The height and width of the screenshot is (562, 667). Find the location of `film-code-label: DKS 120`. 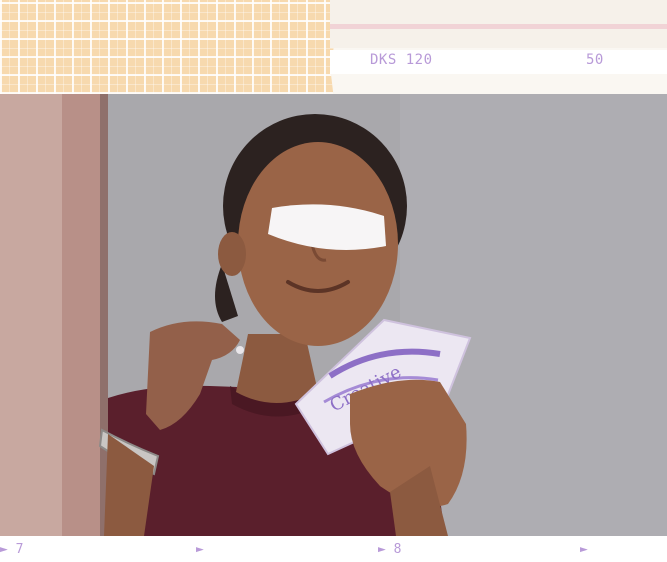

film-code-label: DKS 120 is located at coordinates (401, 60).